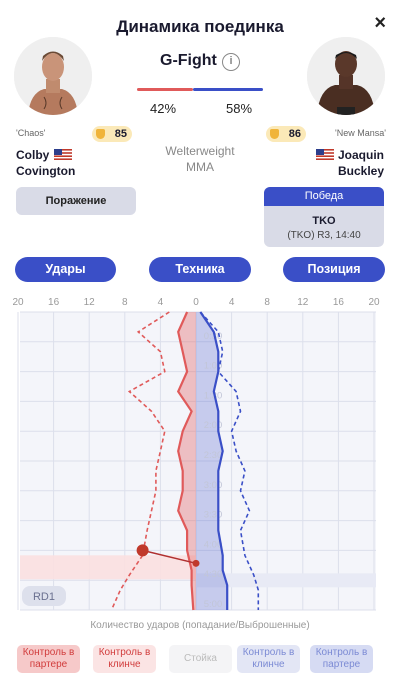 The width and height of the screenshot is (400, 677). I want to click on x-tick-label: 0, so click(196, 302).